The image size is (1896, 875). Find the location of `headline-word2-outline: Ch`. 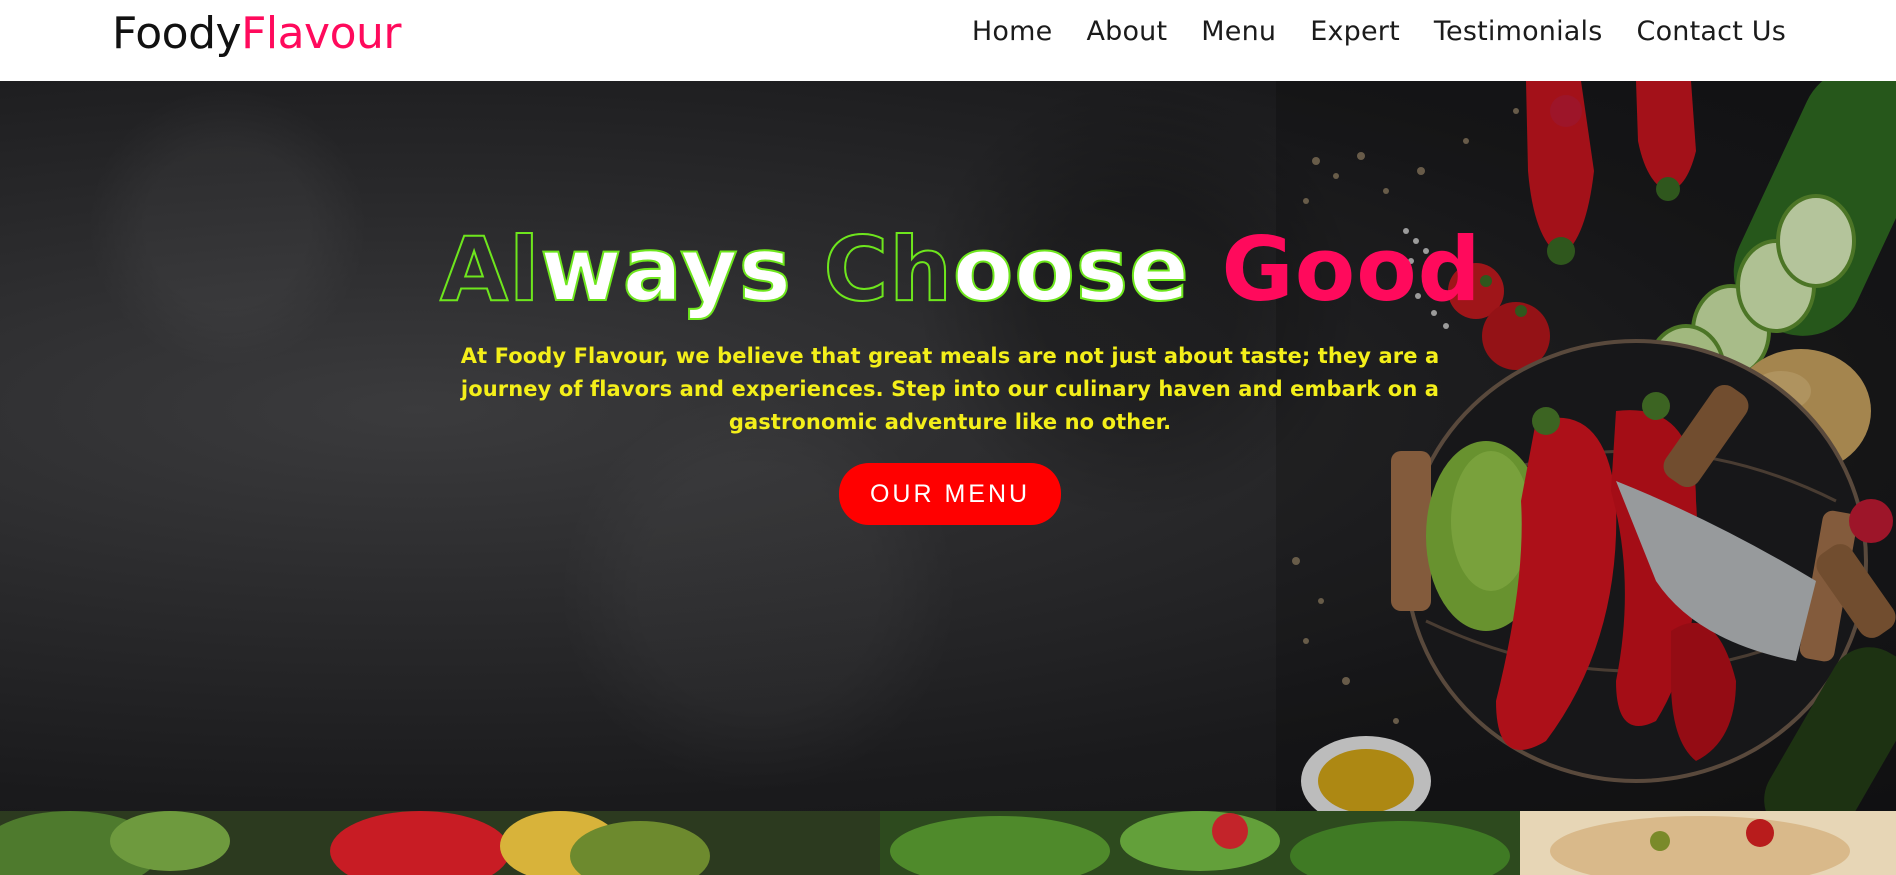

headline-word2-outline: Ch is located at coordinates (888, 269).